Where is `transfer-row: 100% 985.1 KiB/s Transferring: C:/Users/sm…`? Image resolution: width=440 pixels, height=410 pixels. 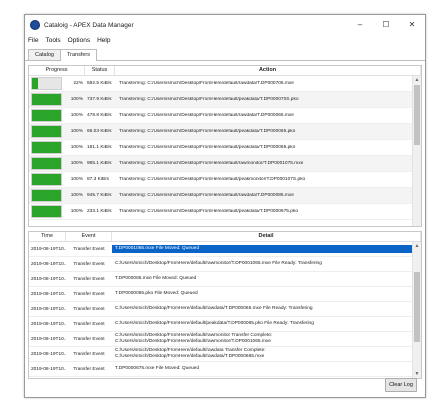 transfer-row: 100% 985.1 KiB/s Transferring: C:/Users/sm… is located at coordinates (221, 164).